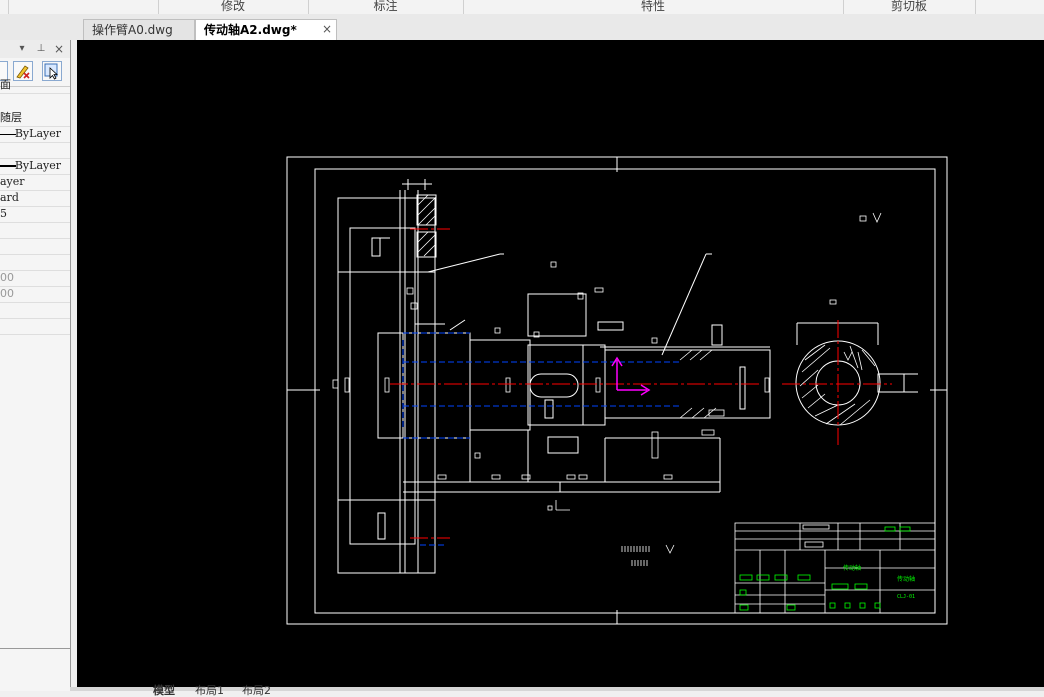 This screenshot has width=1044, height=697. I want to click on ucs-icon, so click(631, 376).